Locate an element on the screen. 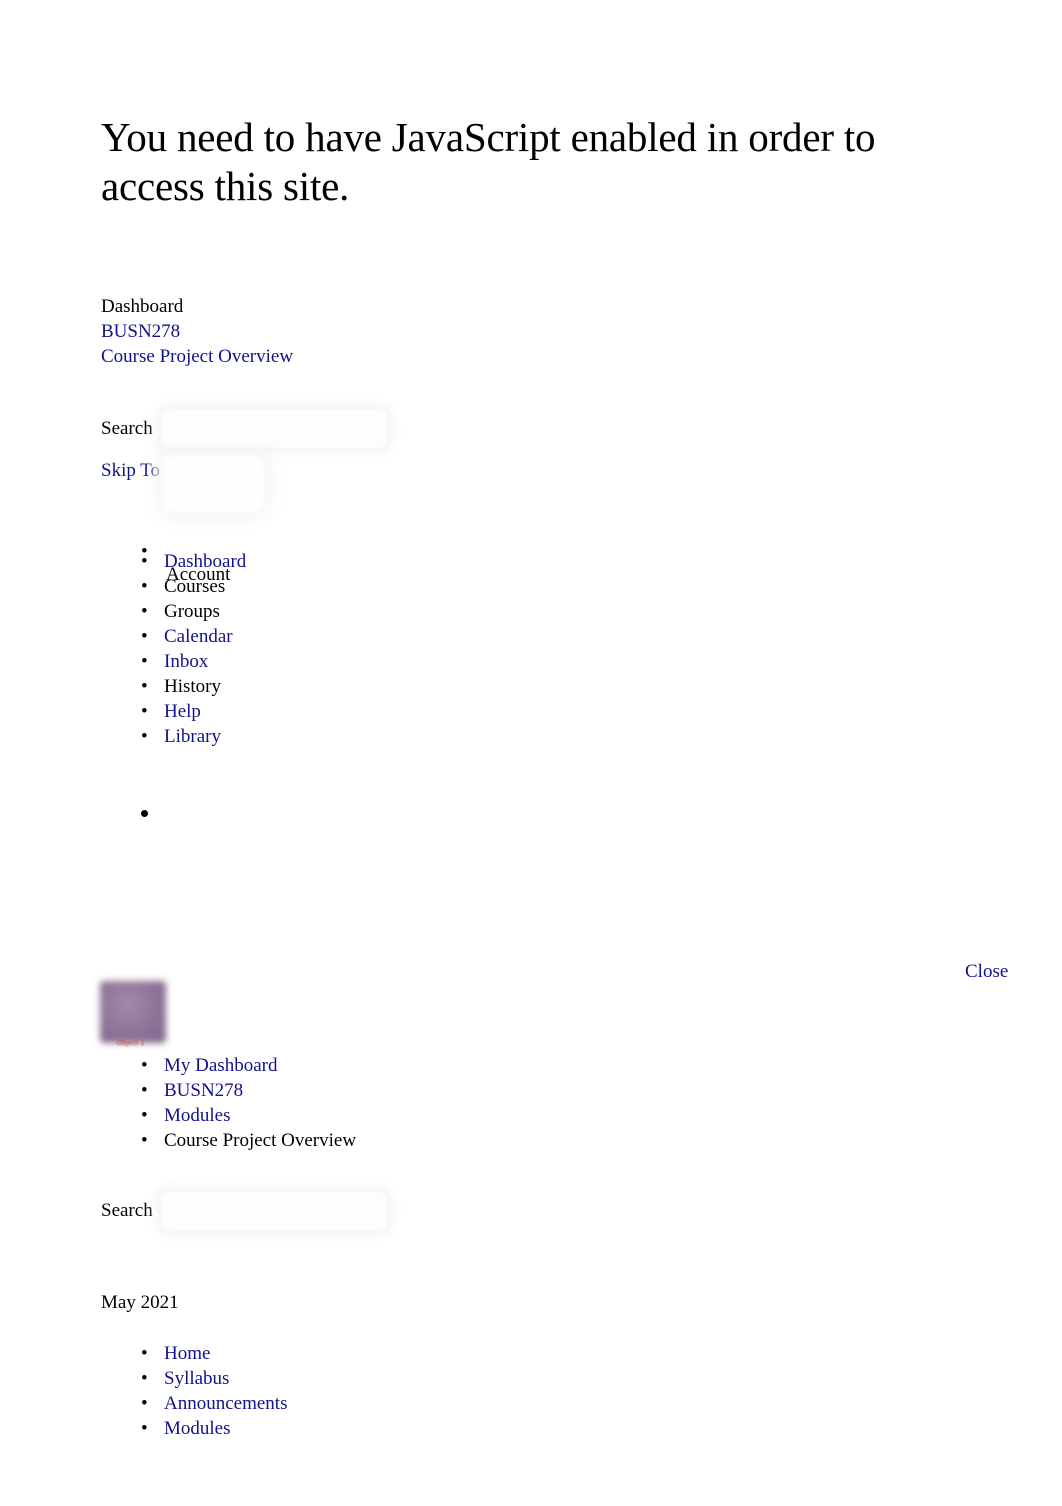 This screenshot has width=1062, height=1506. nav-item-calendar: Calendar is located at coordinates (173, 636).